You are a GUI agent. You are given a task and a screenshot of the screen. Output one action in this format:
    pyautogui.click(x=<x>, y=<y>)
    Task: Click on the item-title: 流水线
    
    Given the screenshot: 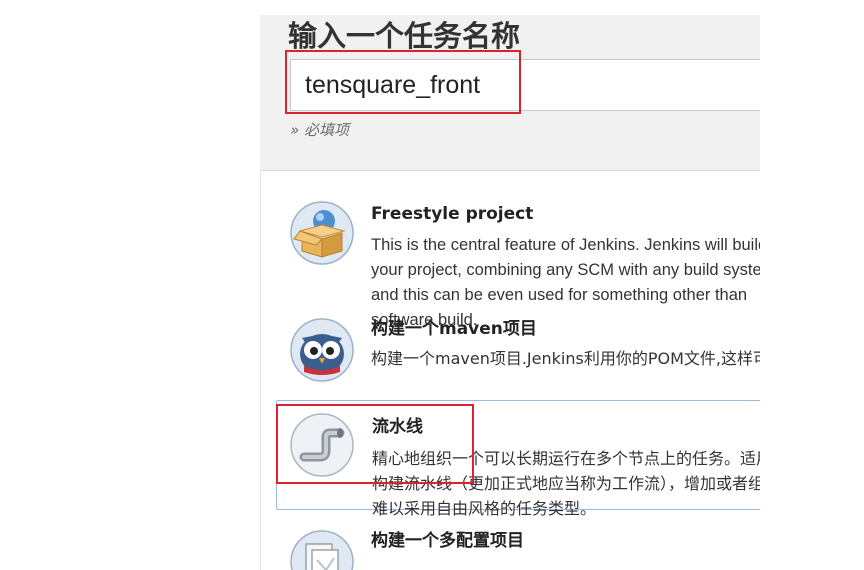 What is the action you would take?
    pyautogui.click(x=397, y=427)
    